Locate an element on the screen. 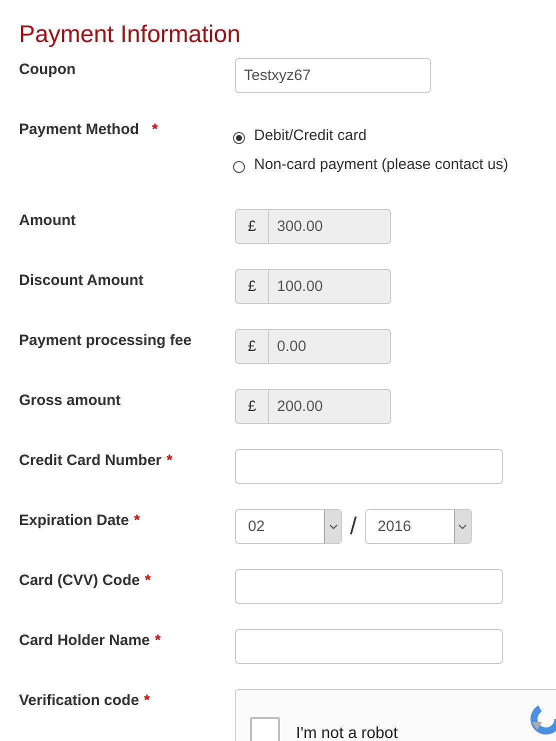  field-label: Card (CVV) Code is located at coordinates (79, 581).